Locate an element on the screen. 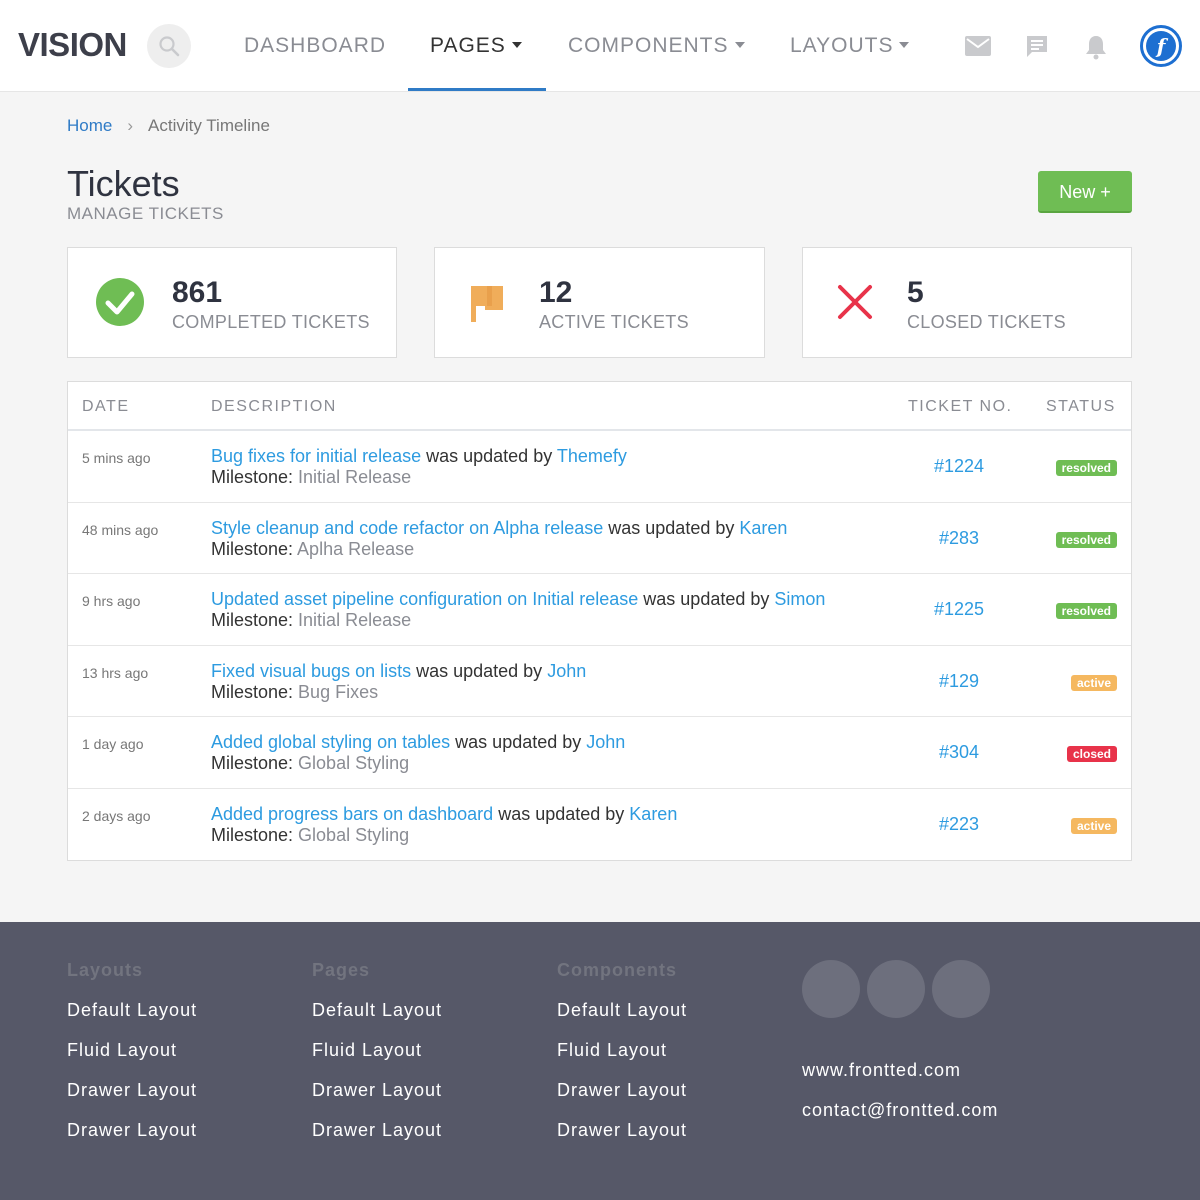 The width and height of the screenshot is (1200, 1200). column-header-description: DESCRIPTION is located at coordinates (274, 407).